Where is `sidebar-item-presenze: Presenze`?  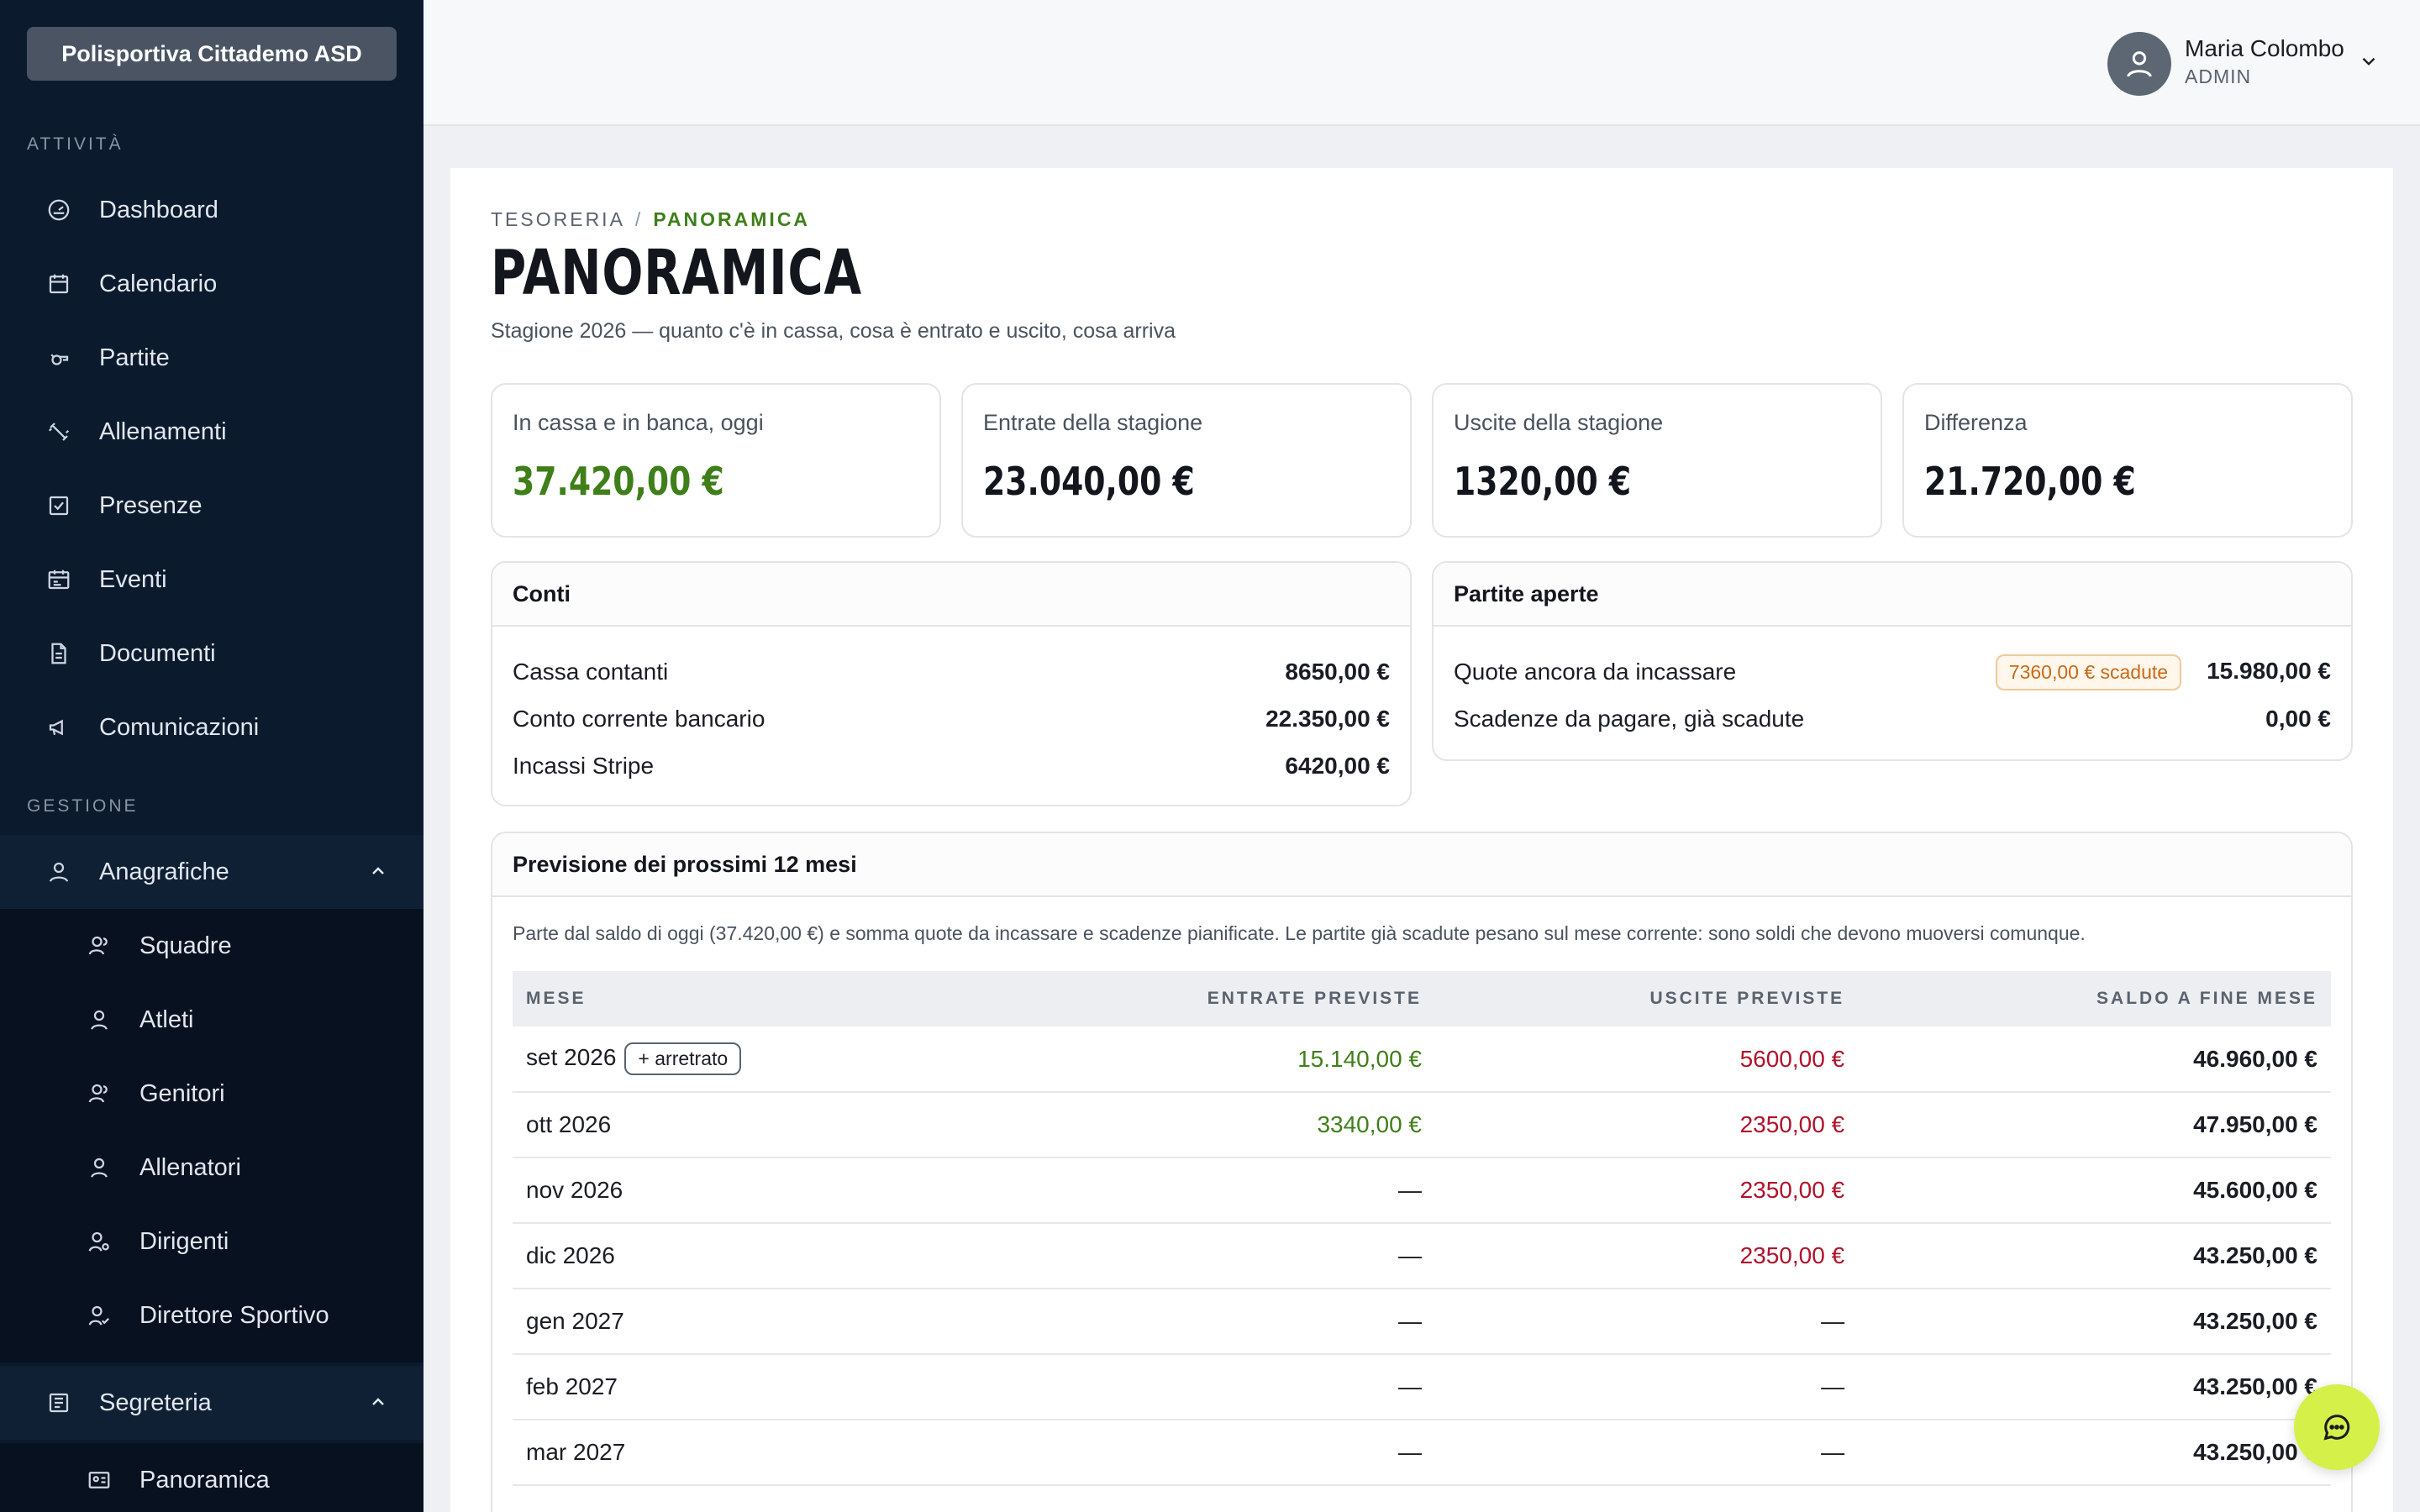
sidebar-item-presenze: Presenze is located at coordinates (212, 506).